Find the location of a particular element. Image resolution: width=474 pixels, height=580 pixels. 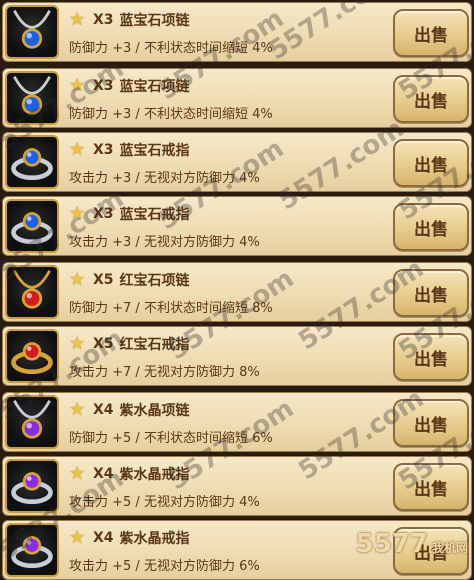

item-title: ★ X4 紫水晶项链 is located at coordinates (129, 410).